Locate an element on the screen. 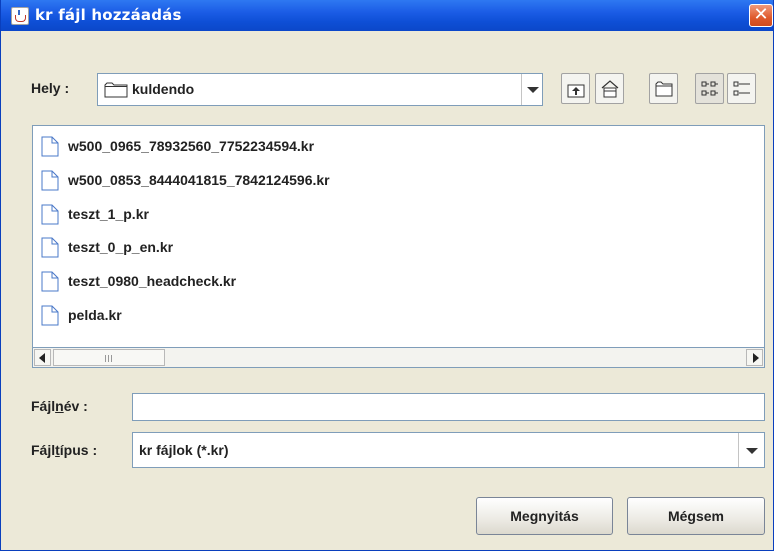  window-title: kr fájl hozzáadás is located at coordinates (108, 15).